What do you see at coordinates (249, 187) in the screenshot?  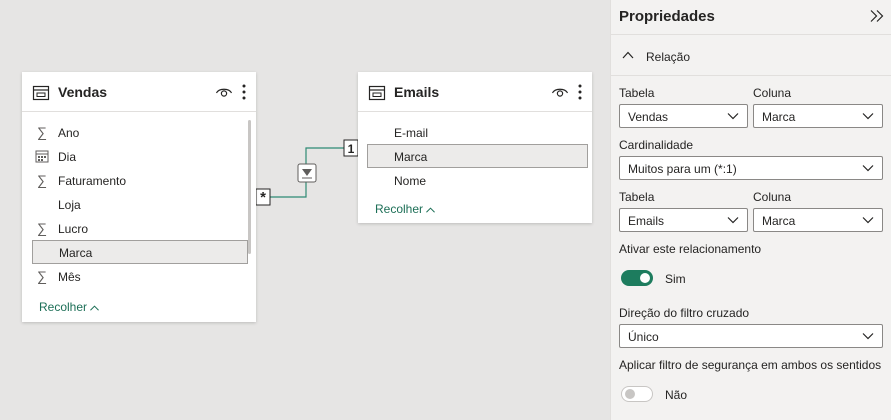 I see `scrollbar` at bounding box center [249, 187].